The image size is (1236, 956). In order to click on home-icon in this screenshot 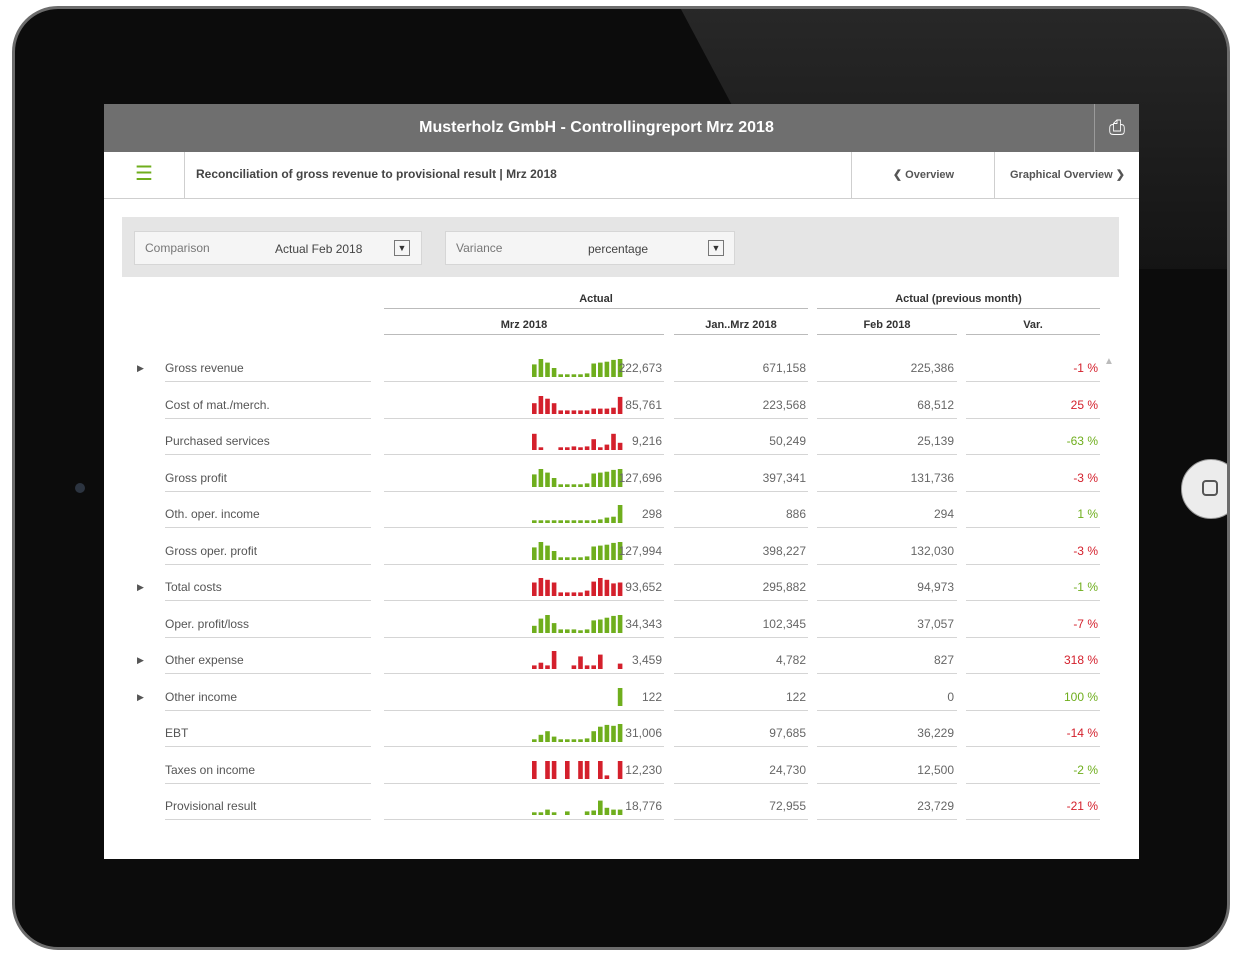, I will do `click(1210, 488)`.